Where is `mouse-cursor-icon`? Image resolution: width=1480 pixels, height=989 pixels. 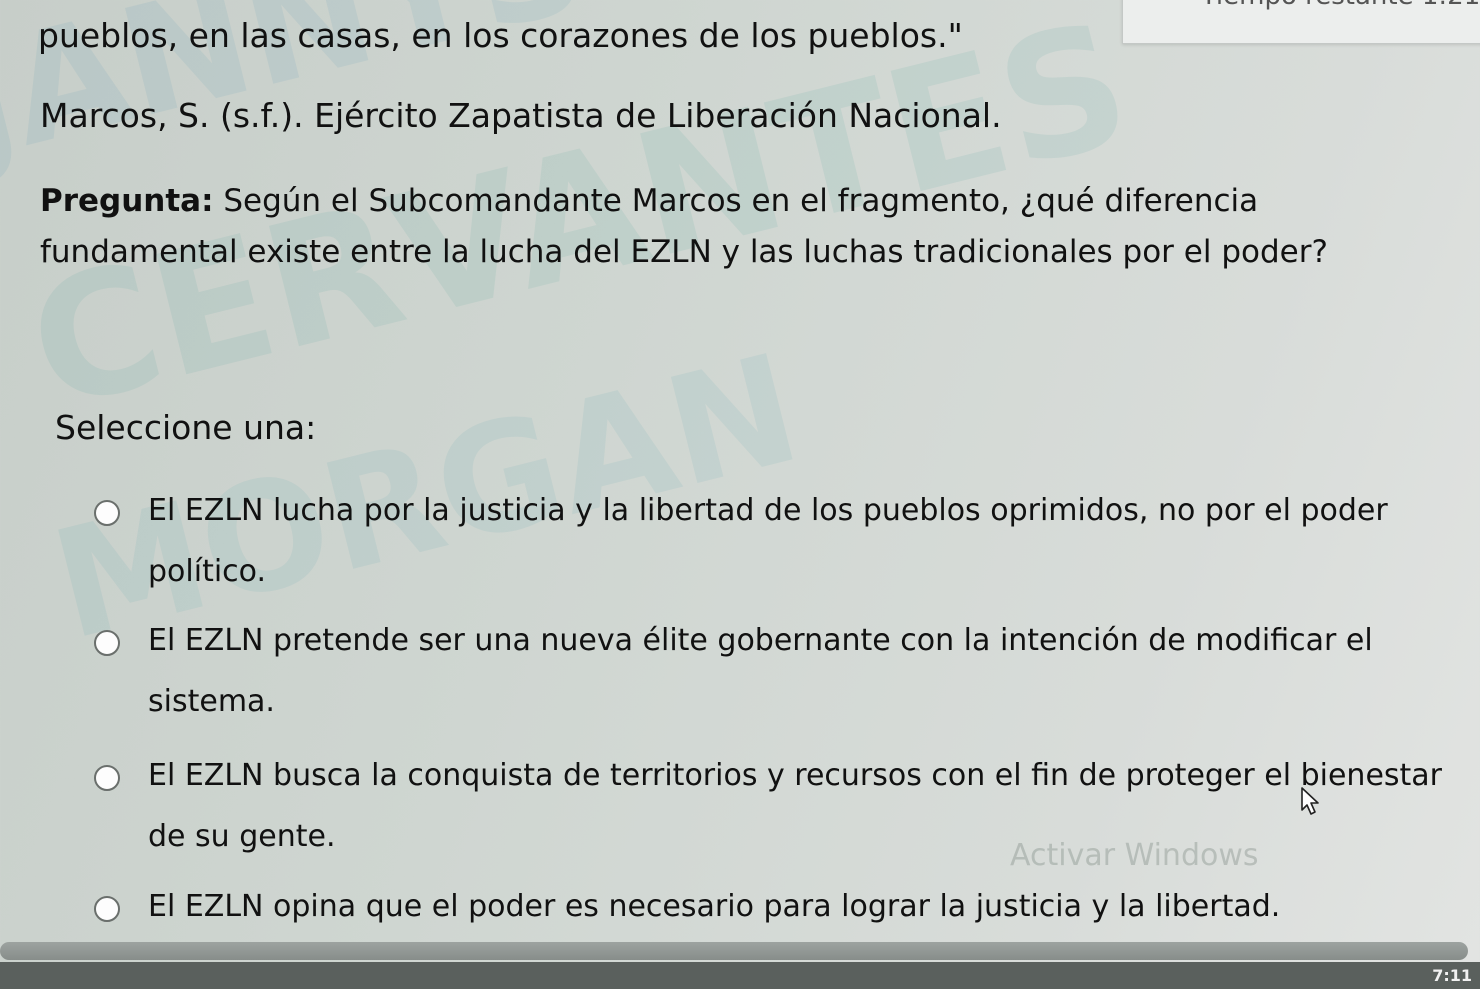 mouse-cursor-icon is located at coordinates (1310, 801).